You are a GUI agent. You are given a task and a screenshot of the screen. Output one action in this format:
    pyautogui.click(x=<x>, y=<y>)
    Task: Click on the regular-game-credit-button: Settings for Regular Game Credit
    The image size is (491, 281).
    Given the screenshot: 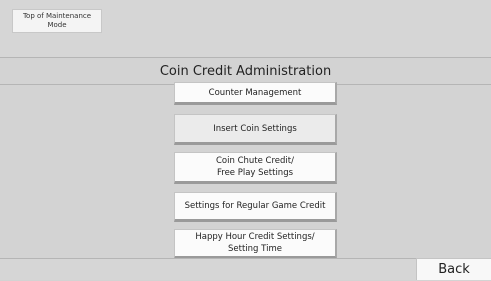 What is the action you would take?
    pyautogui.click(x=255, y=207)
    